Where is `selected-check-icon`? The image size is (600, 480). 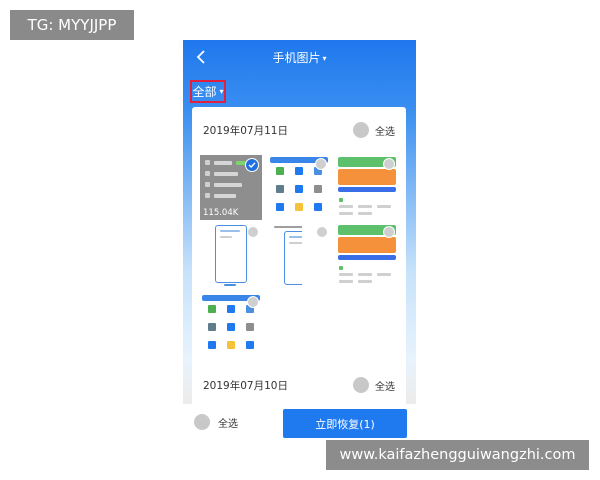
selected-check-icon is located at coordinates (252, 165).